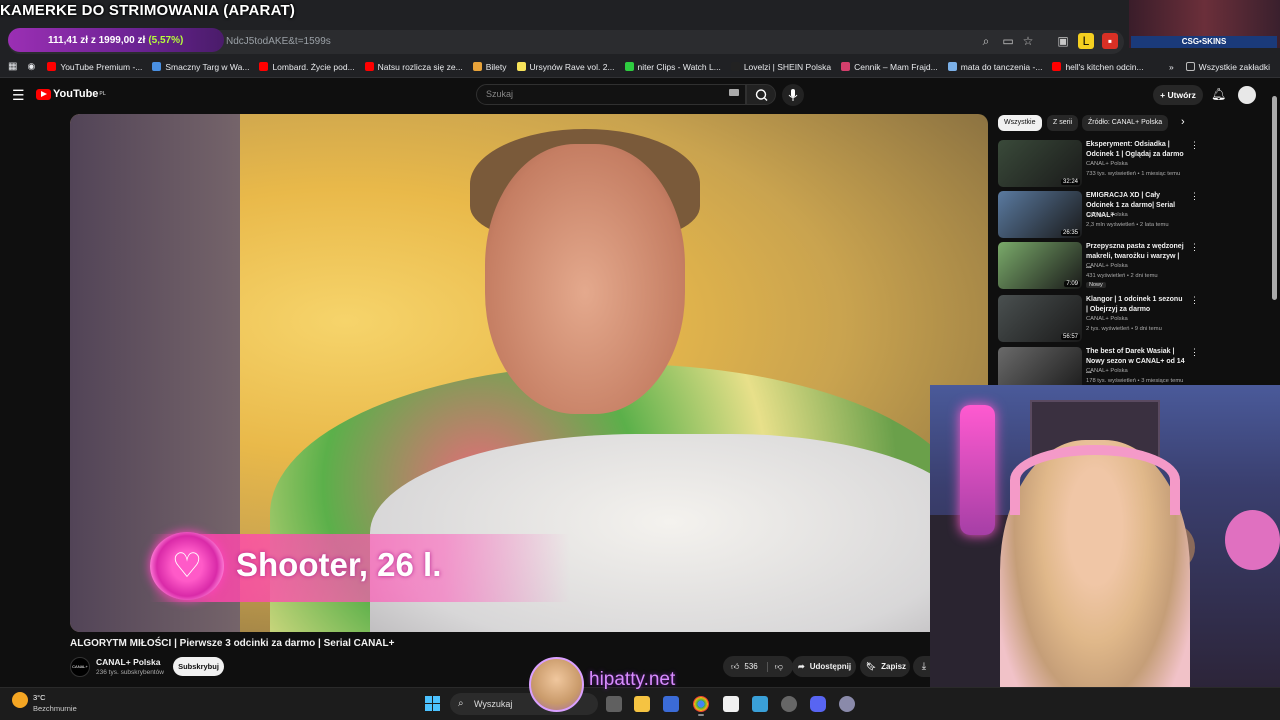 The width and height of the screenshot is (1280, 720). What do you see at coordinates (1063, 123) in the screenshot?
I see `chip-series: Z serii` at bounding box center [1063, 123].